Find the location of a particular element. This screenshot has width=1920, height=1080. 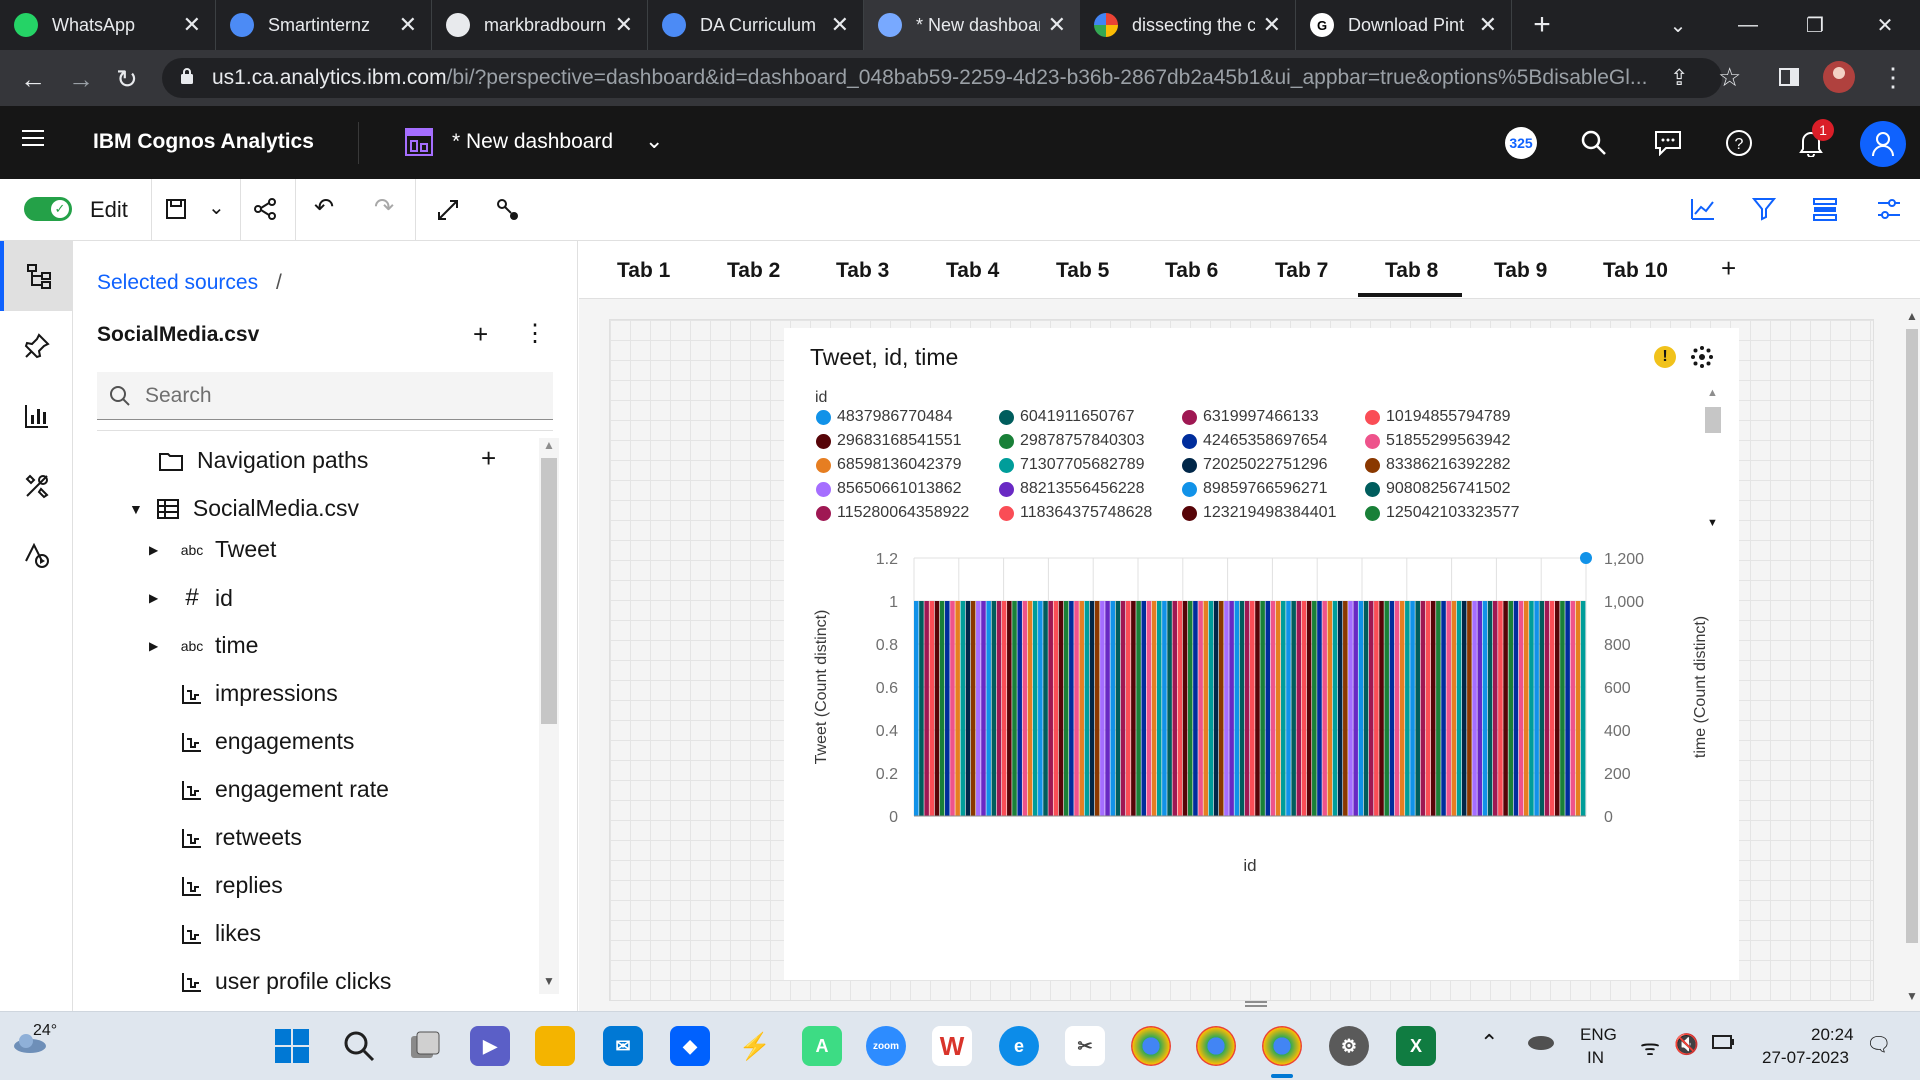

field-item: engagements is located at coordinates (251, 741).